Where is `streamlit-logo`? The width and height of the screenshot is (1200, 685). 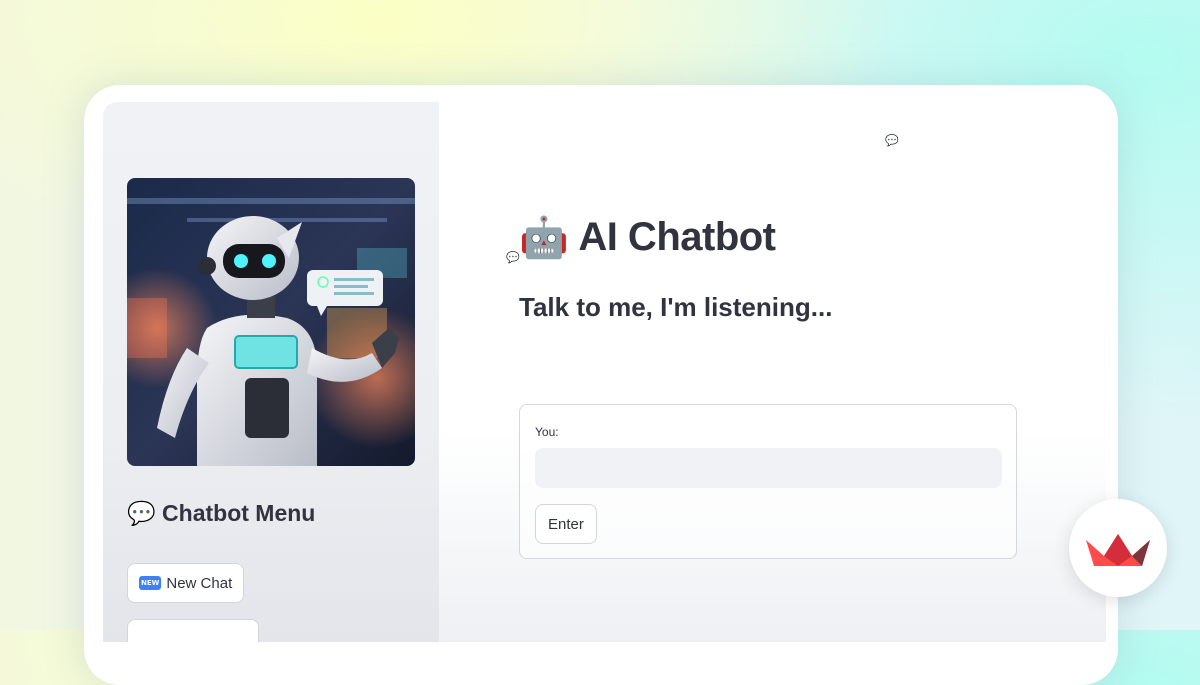 streamlit-logo is located at coordinates (1118, 548).